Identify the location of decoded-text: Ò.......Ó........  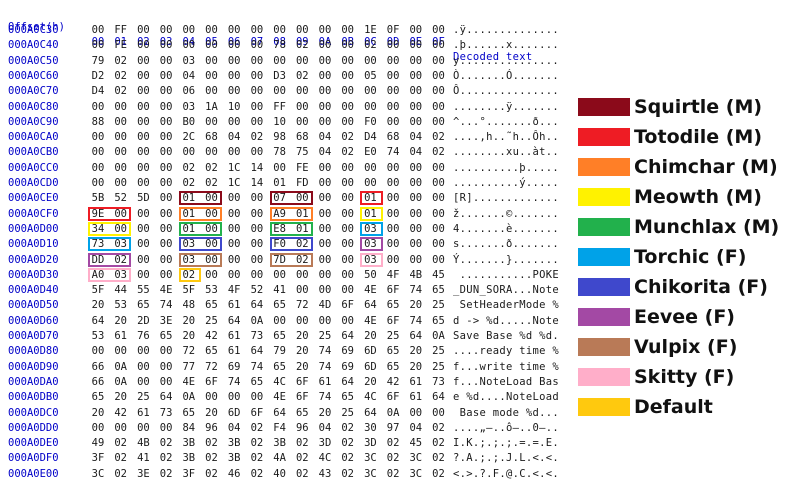
(514, 76).